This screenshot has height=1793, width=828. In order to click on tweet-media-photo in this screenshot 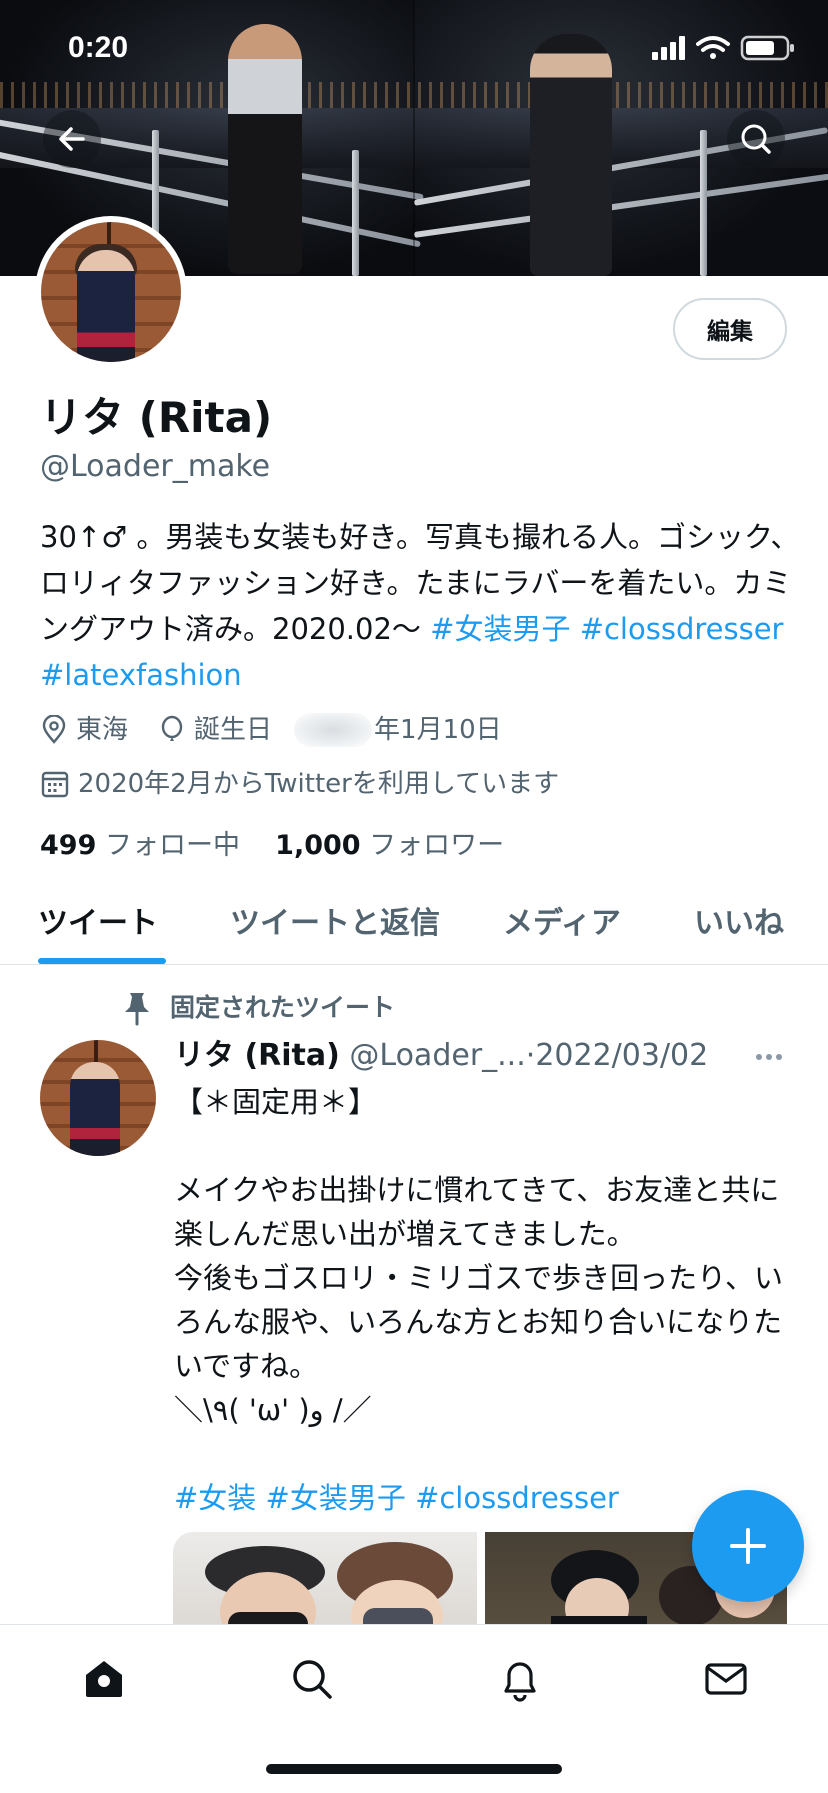, I will do `click(325, 1582)`.